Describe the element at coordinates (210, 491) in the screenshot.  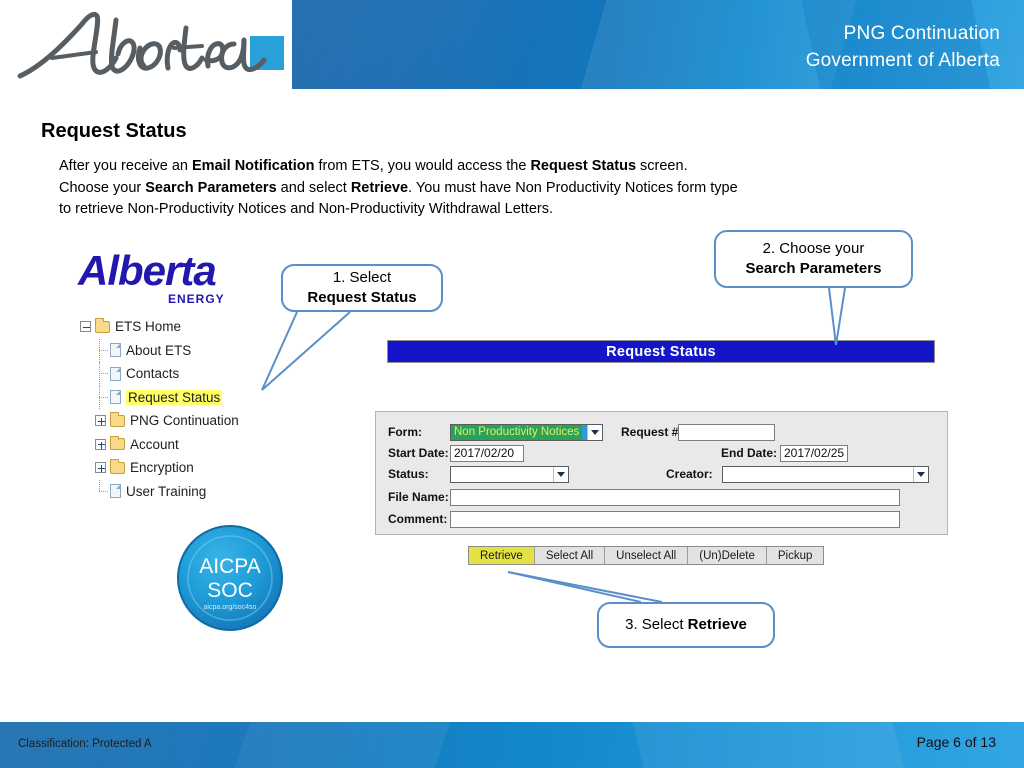
I see `tree-item-user-training: User Training` at that location.